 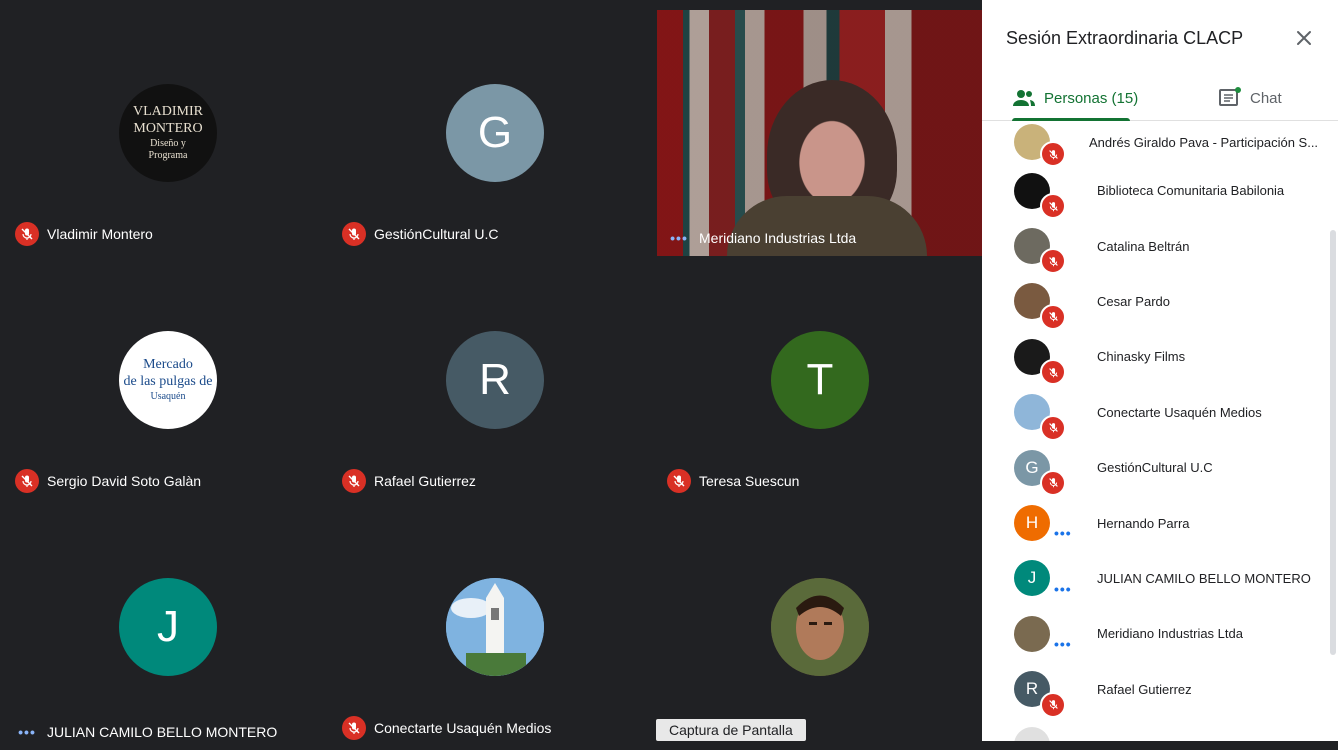 I want to click on tab-chat-label: Chat, so click(x=1266, y=98).